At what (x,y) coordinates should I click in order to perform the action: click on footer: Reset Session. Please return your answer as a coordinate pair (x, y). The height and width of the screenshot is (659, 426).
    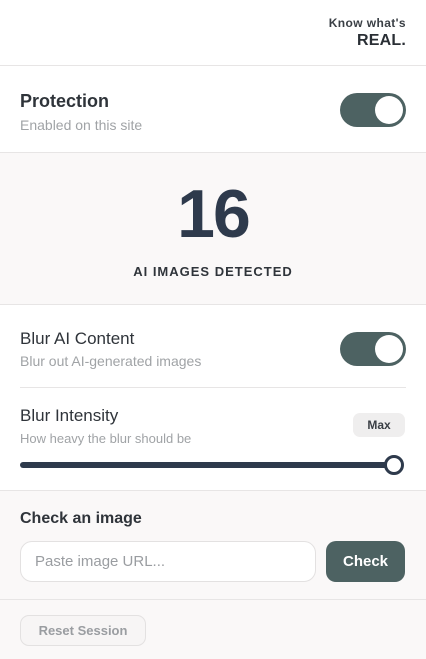
    Looking at the image, I should click on (213, 629).